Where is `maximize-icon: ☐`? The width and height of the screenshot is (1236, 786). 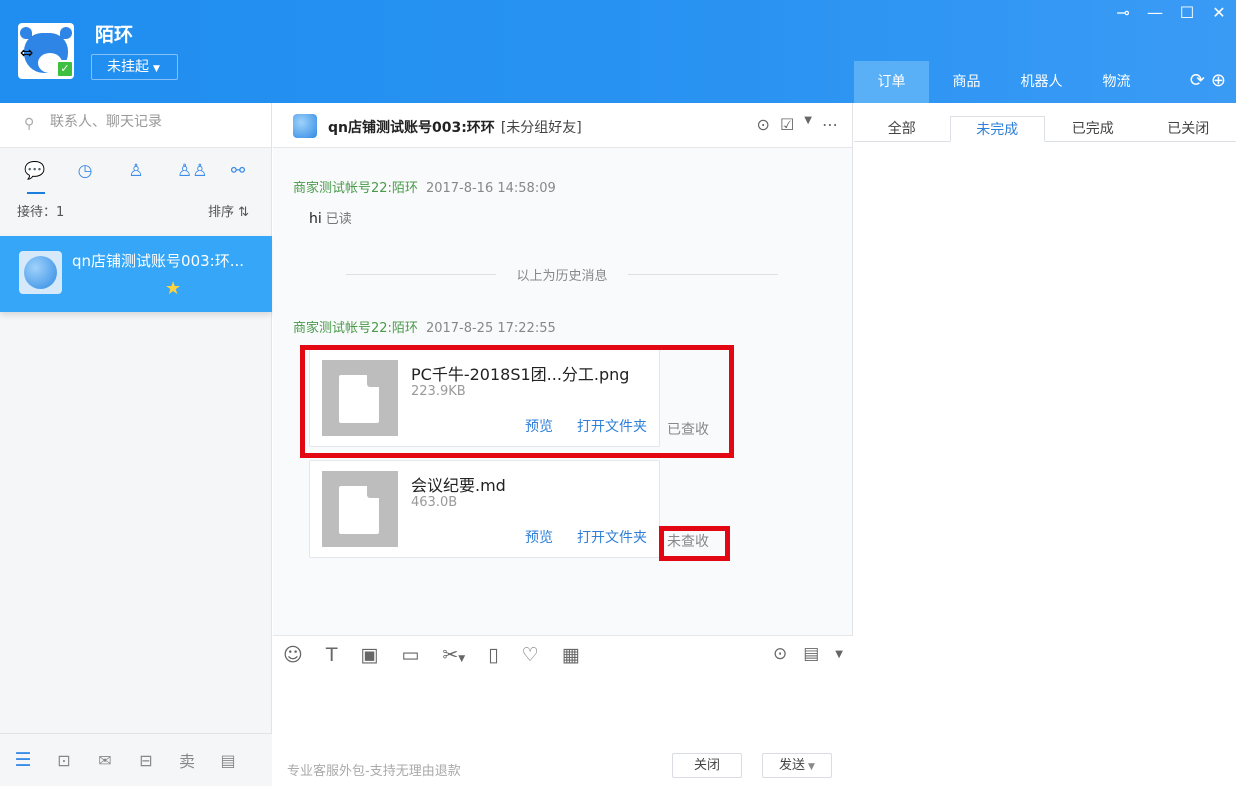
maximize-icon: ☐ is located at coordinates (1187, 12).